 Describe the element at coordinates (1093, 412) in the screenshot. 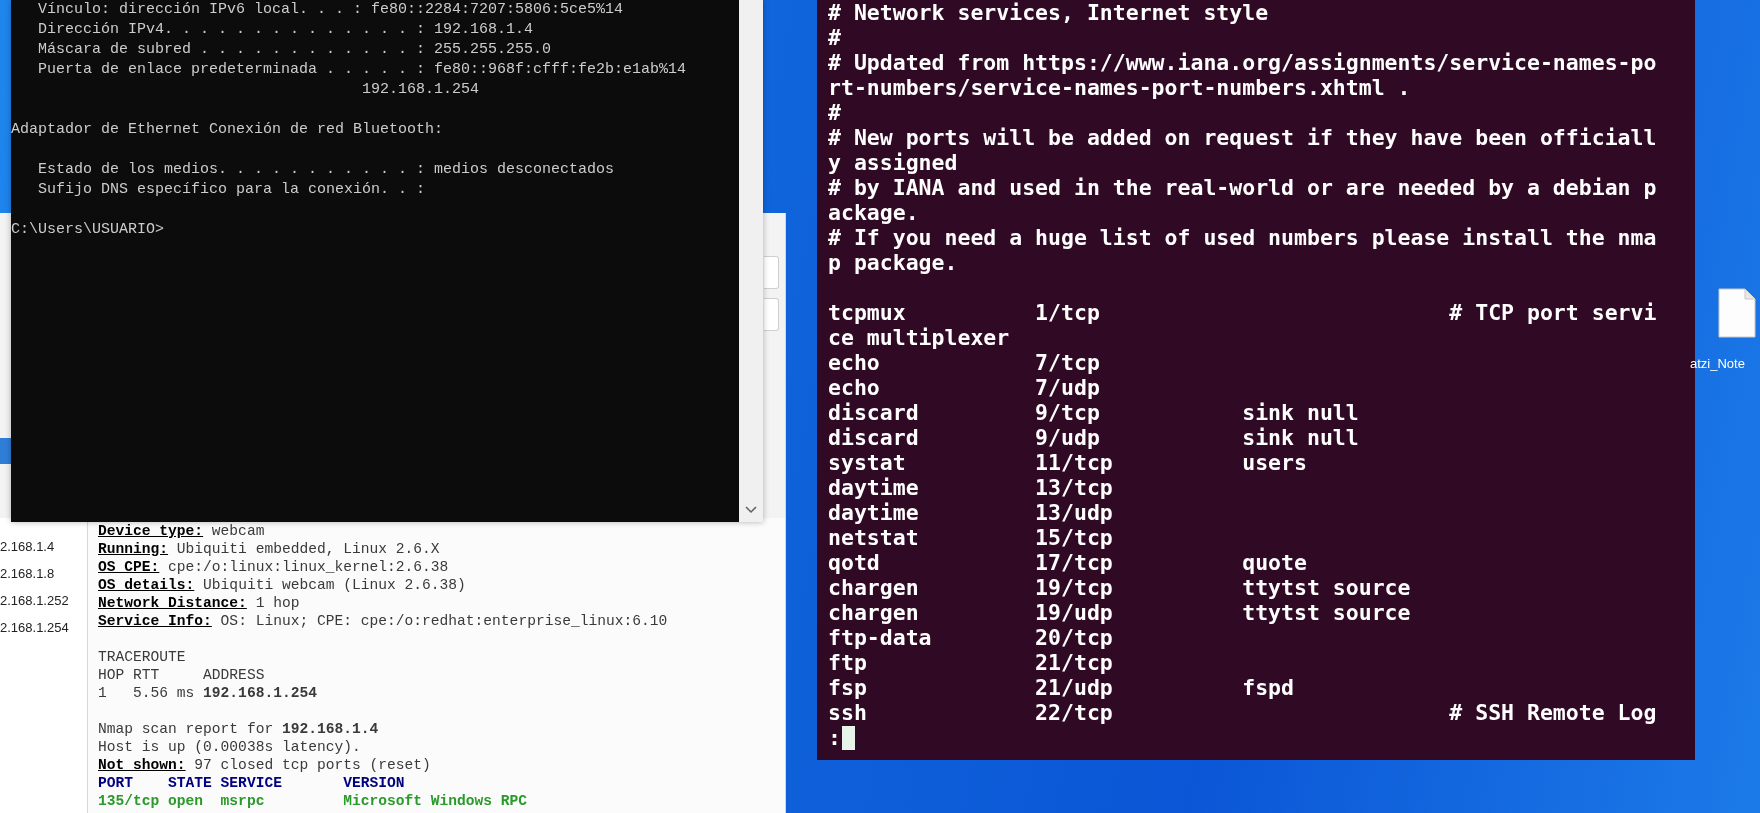

I see `terminal-line: discard 9/tcp sink null` at that location.